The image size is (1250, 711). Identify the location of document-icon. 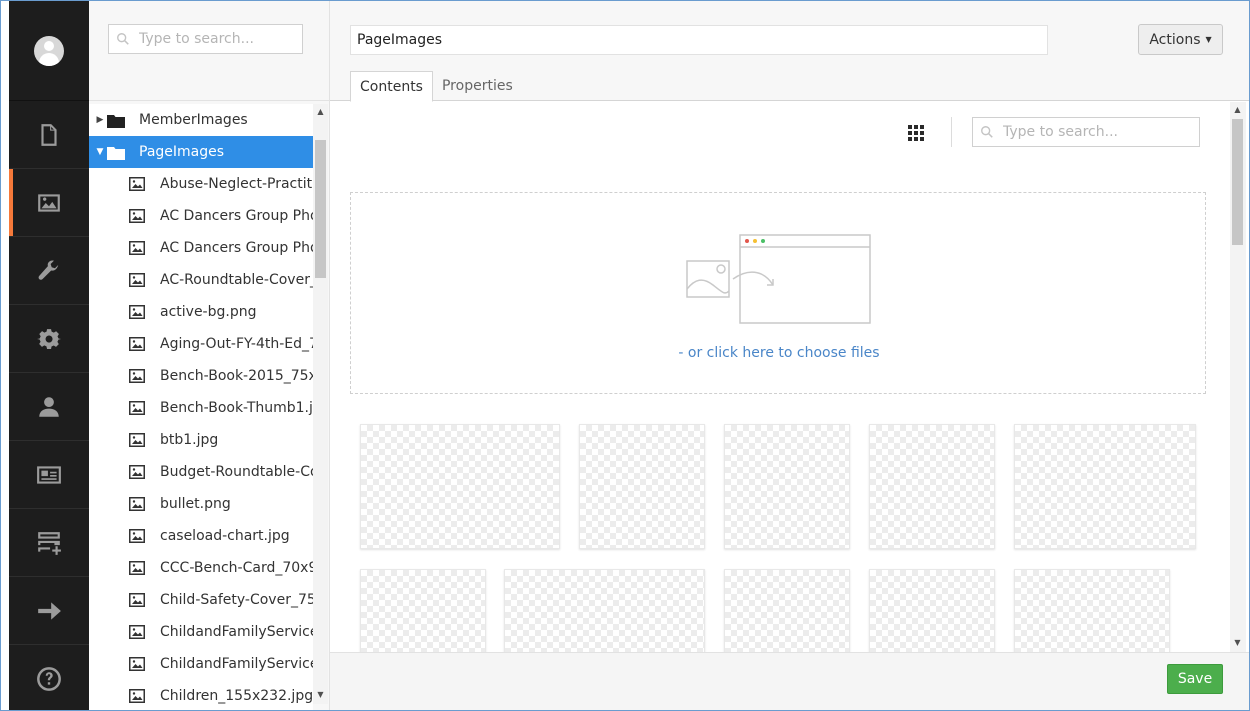
(49, 134).